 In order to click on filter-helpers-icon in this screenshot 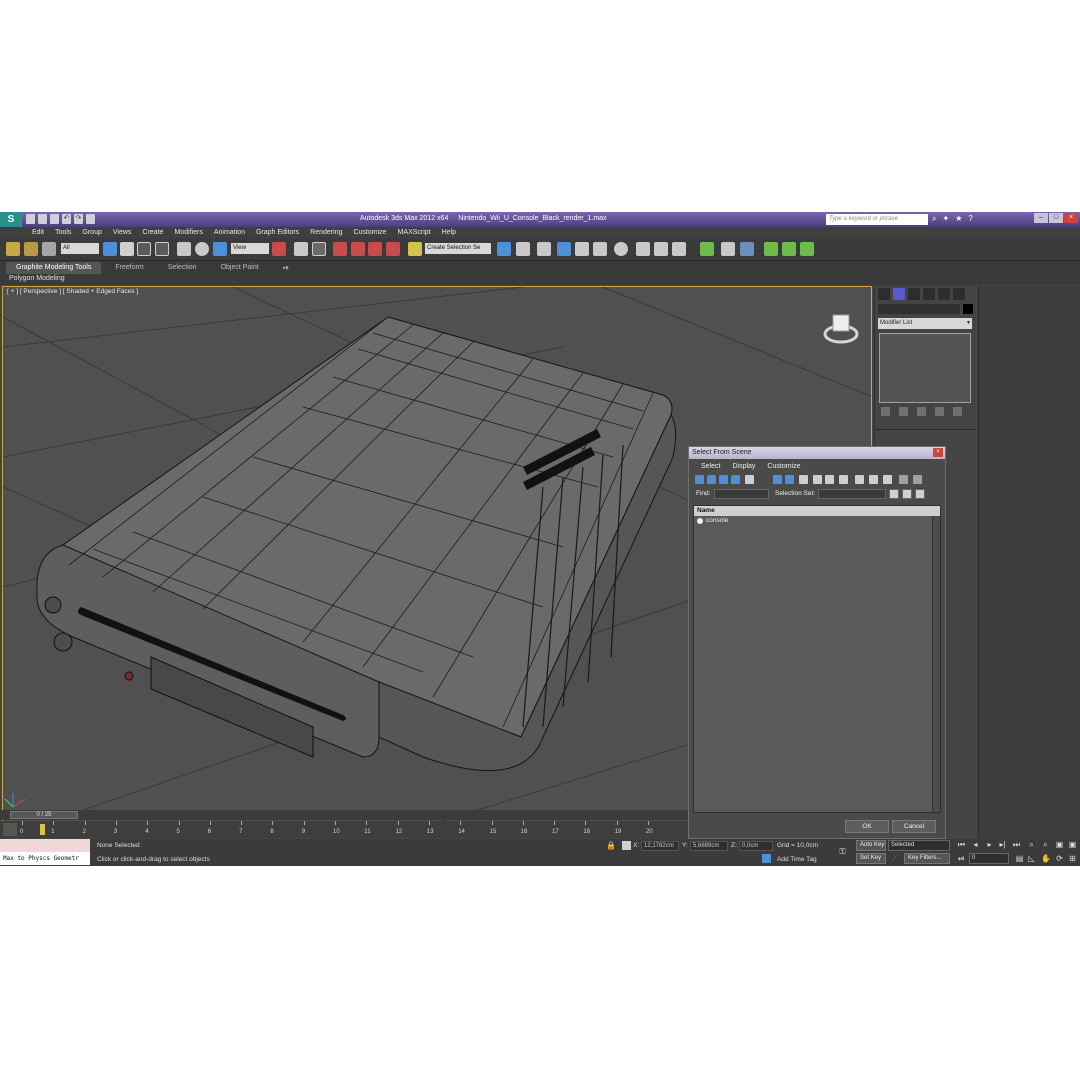, I will do `click(749, 479)`.